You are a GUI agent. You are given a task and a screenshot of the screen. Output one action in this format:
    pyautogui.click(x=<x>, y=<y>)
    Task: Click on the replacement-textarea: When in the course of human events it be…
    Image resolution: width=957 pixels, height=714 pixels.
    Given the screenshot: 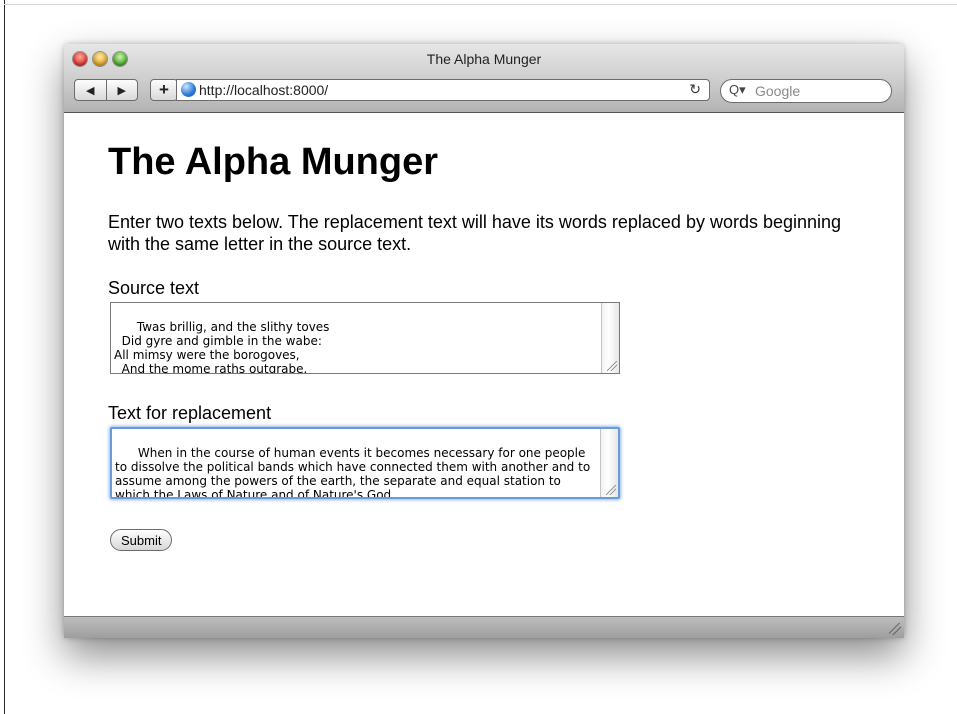 What is the action you would take?
    pyautogui.click(x=365, y=463)
    